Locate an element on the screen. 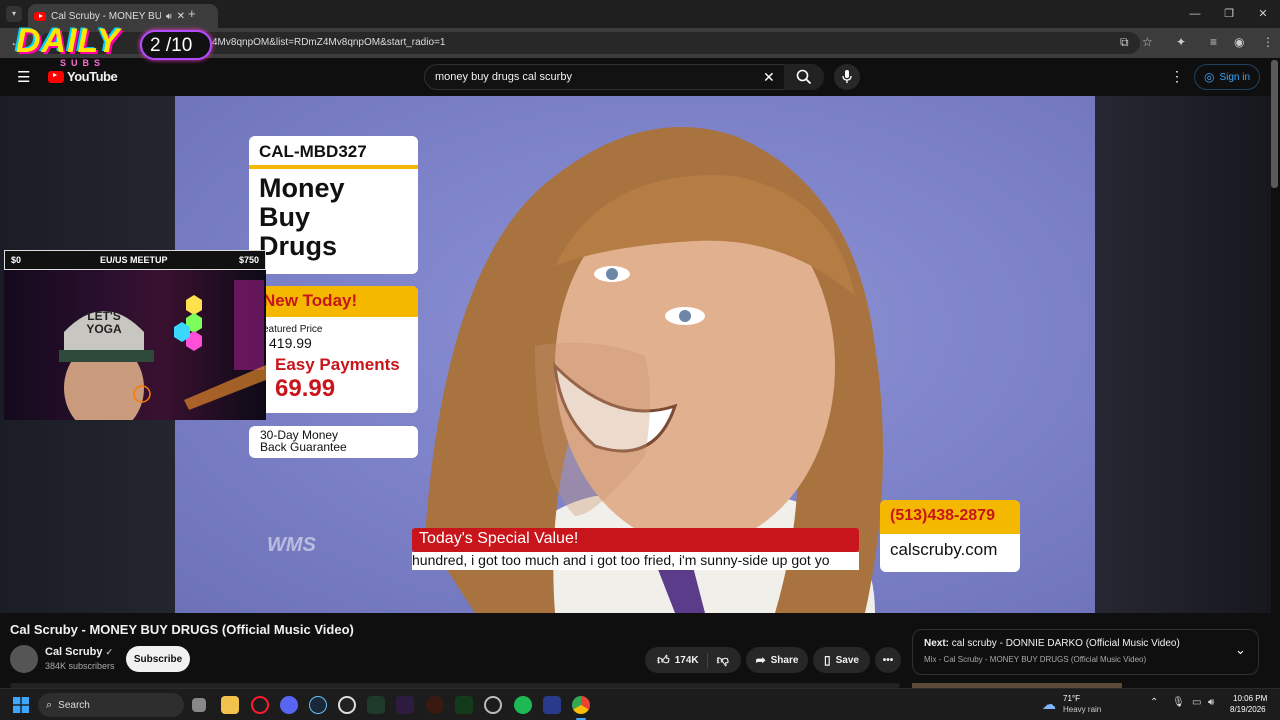 The height and width of the screenshot is (720, 1280). steam-icon is located at coordinates (318, 705).